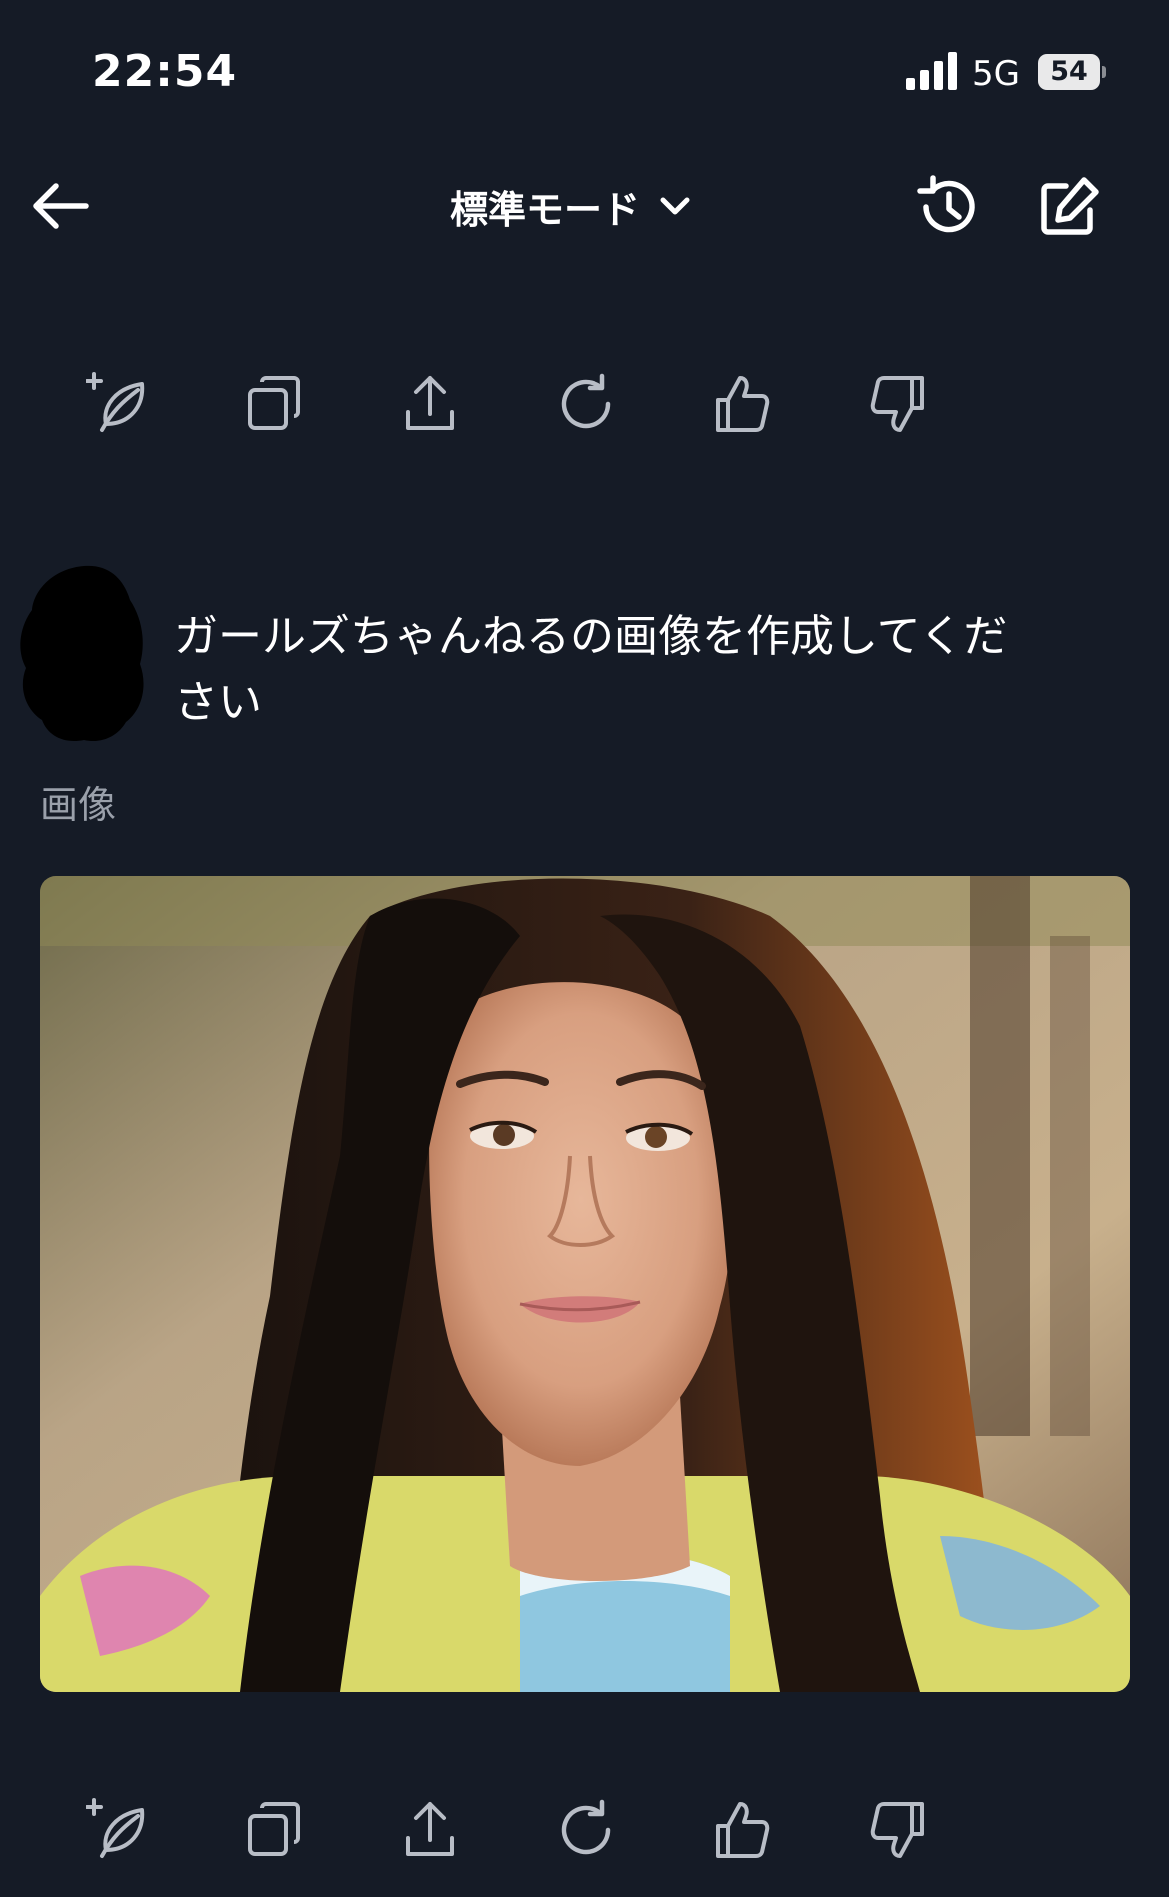  I want to click on status-time: 22:54, so click(165, 71).